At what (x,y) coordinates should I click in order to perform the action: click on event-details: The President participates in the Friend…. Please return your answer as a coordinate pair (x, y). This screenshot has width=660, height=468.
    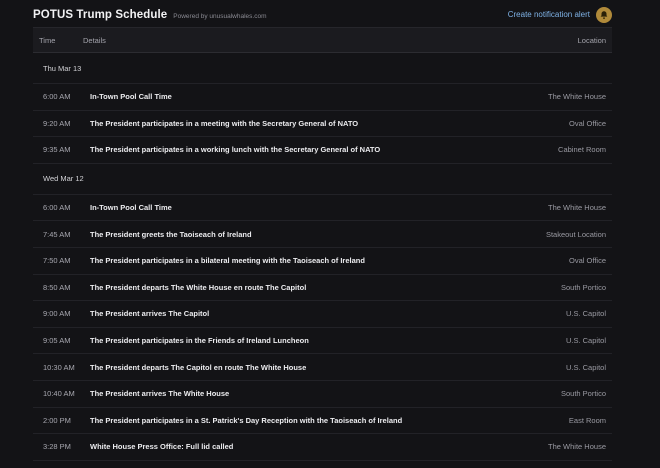
    Looking at the image, I should click on (199, 341).